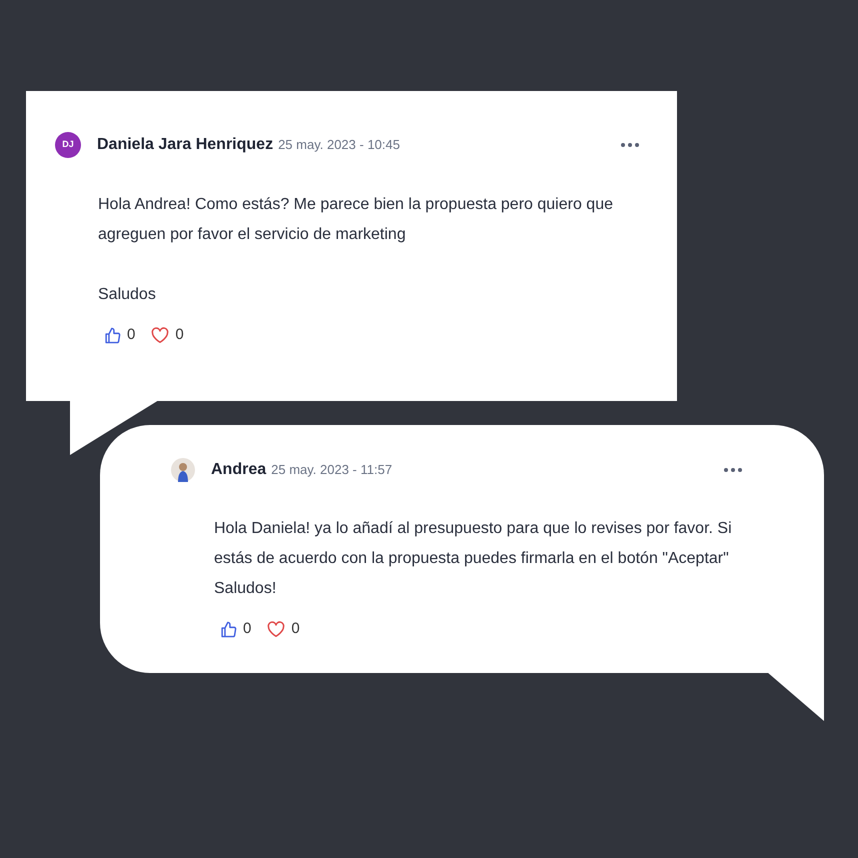 Image resolution: width=858 pixels, height=858 pixels. What do you see at coordinates (473, 559) in the screenshot?
I see `comment-text: Hola Daniela! ya lo añadí al presupuesto para que lo revises por favor. Si estás de acuerdo con la propuesta puedes firmarla en el botón "Aceptar" Saludos!` at bounding box center [473, 559].